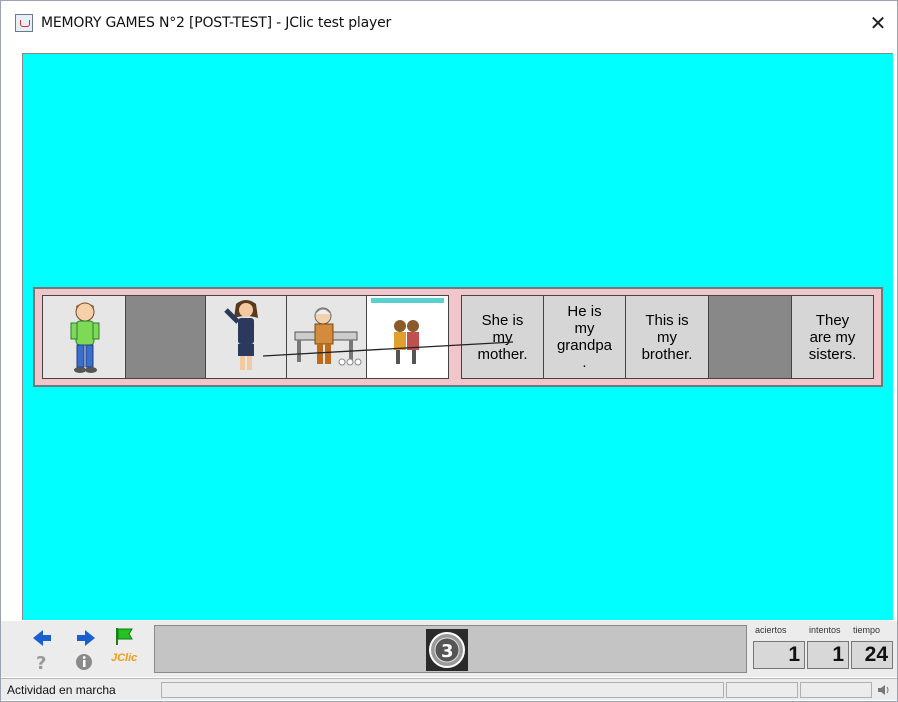  I want to click on woman-figure-icon, so click(241, 335).